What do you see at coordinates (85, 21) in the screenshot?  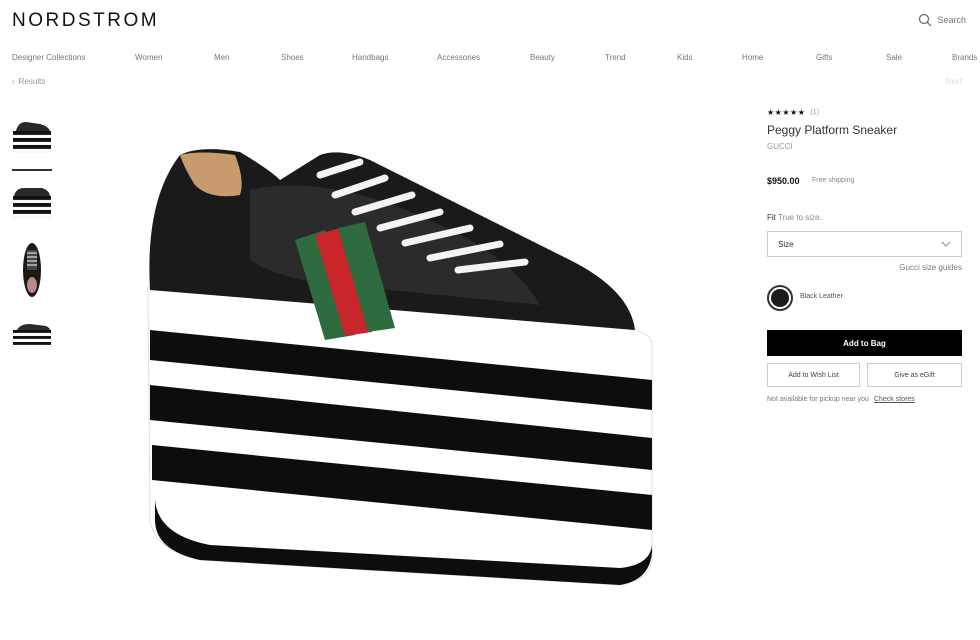 I see `nordstrom-logo: NORDSTROM` at bounding box center [85, 21].